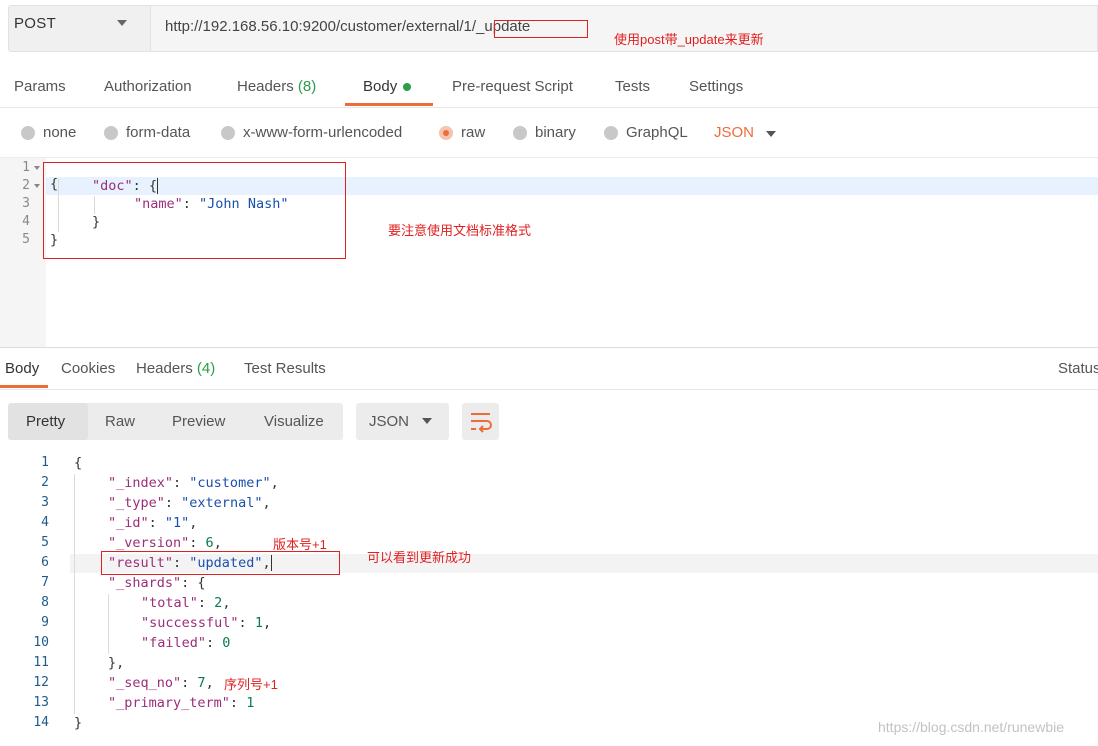 The width and height of the screenshot is (1098, 746). What do you see at coordinates (460, 230) in the screenshot?
I see `annotation-doc-note: 要注意使用文档标准格式` at bounding box center [460, 230].